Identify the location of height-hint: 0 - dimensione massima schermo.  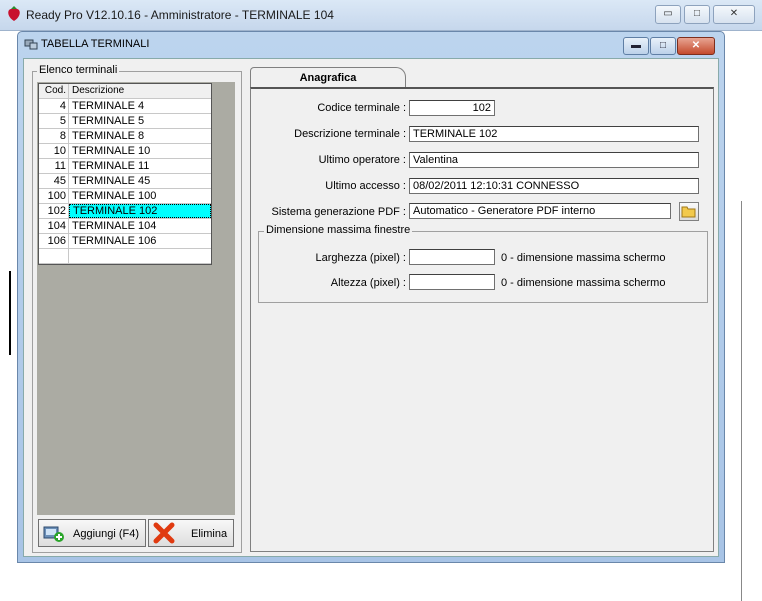
(583, 283).